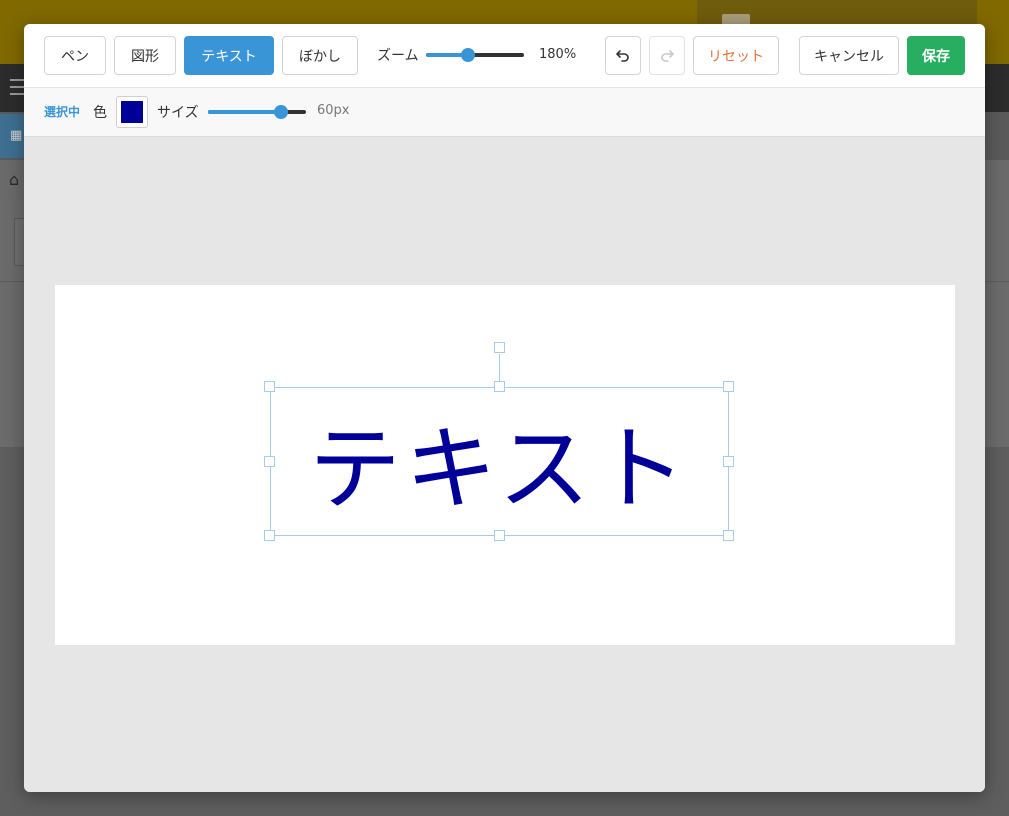  I want to click on color-picker-button, so click(132, 112).